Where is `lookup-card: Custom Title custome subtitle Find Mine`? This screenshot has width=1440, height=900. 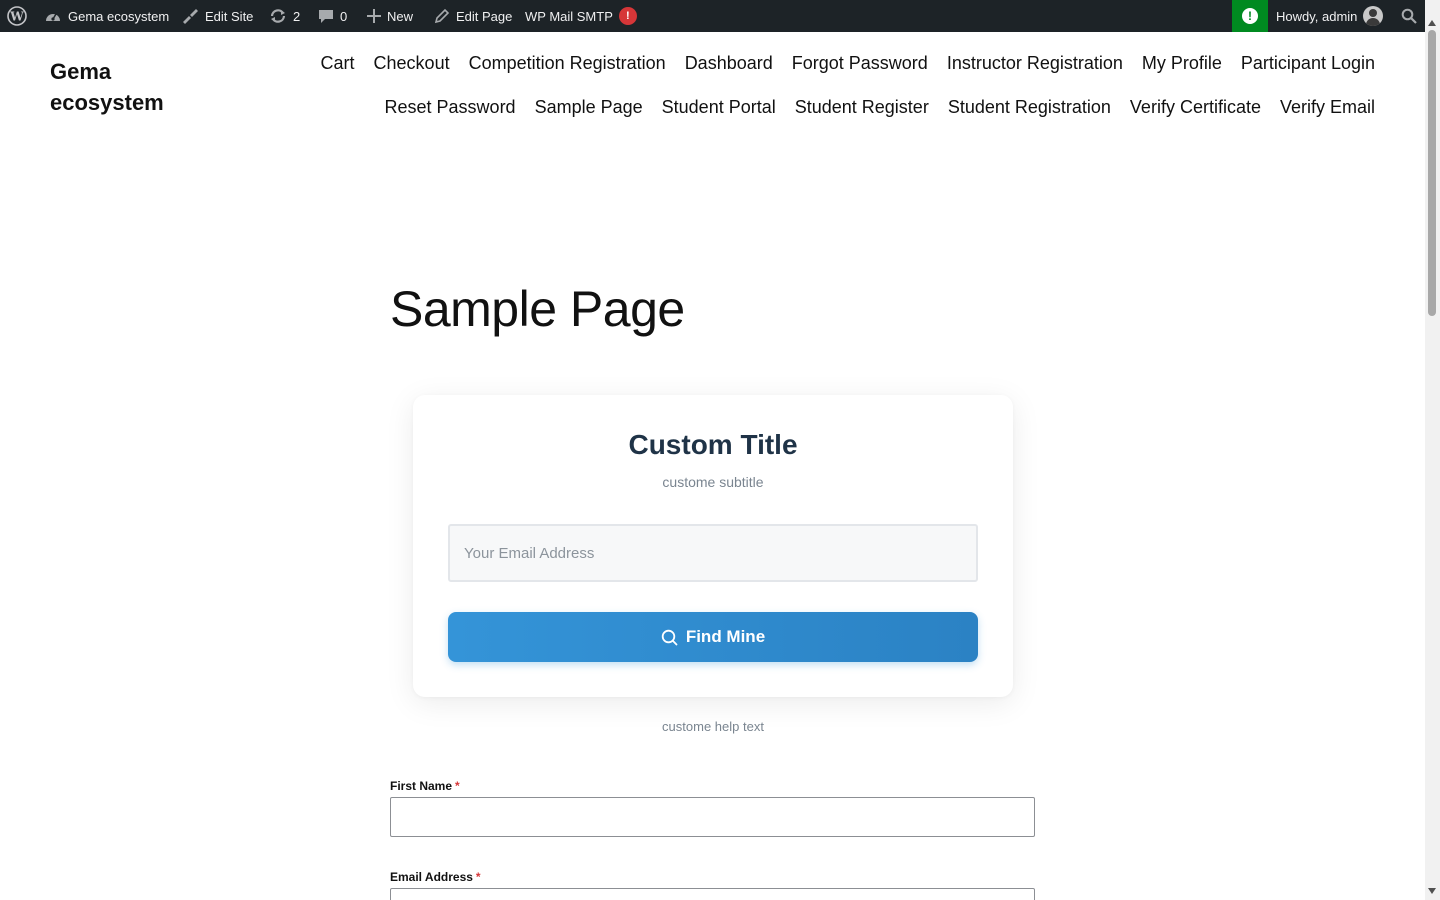 lookup-card: Custom Title custome subtitle Find Mine is located at coordinates (713, 546).